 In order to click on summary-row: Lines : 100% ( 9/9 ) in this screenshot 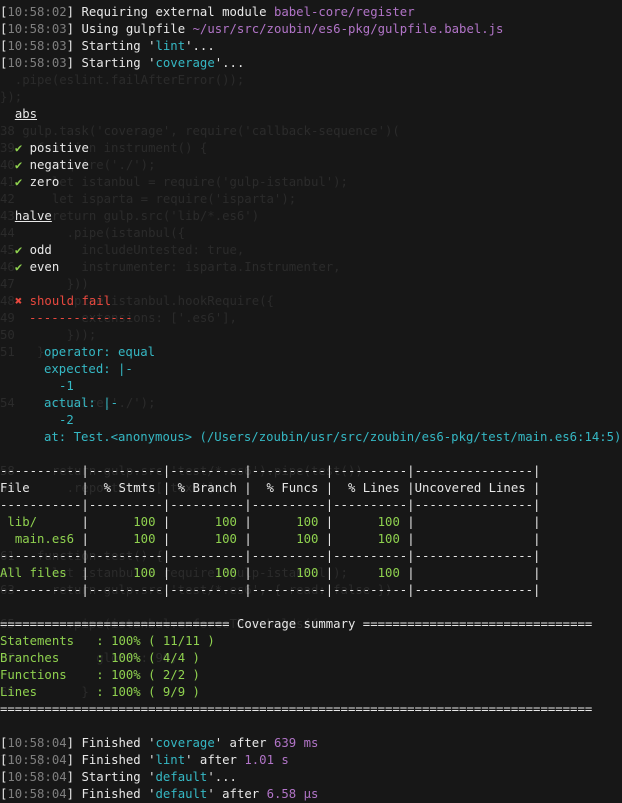, I will do `click(100, 692)`.